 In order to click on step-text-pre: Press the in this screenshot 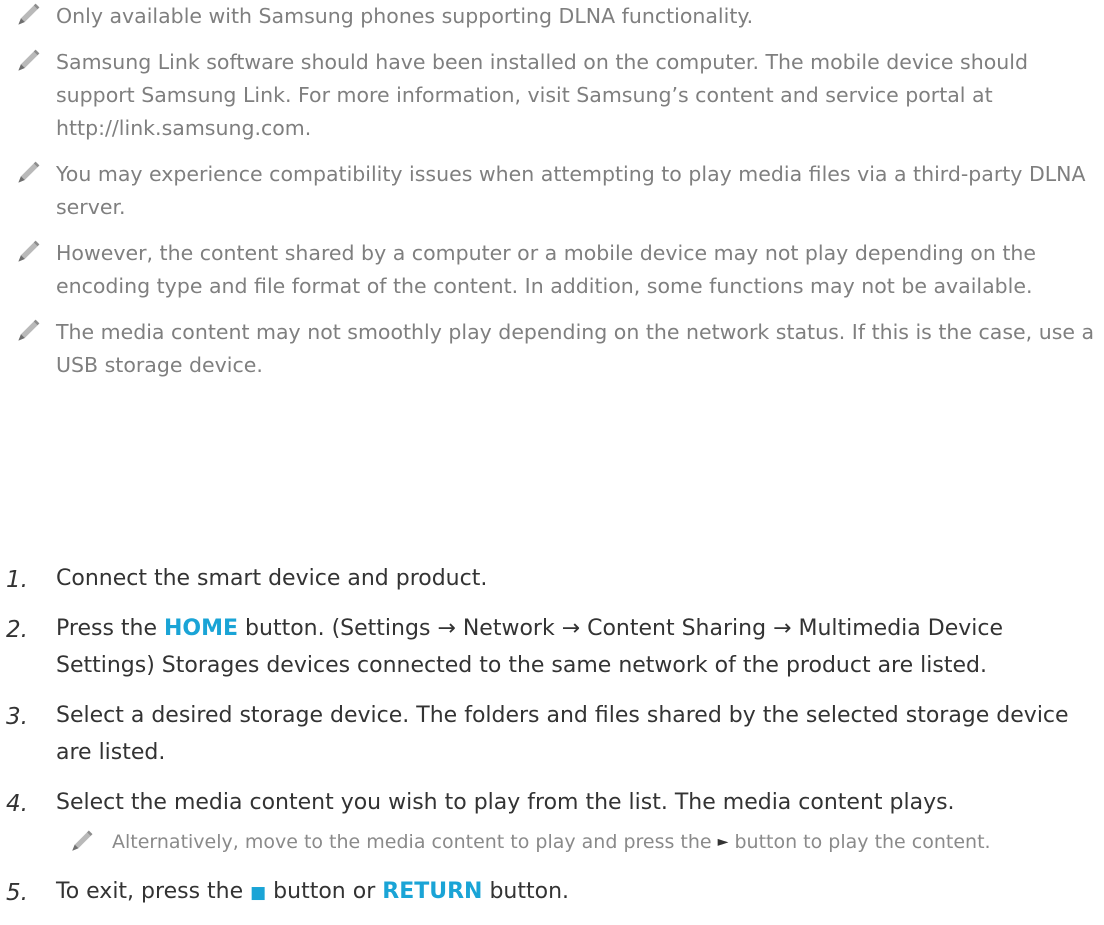, I will do `click(110, 628)`.